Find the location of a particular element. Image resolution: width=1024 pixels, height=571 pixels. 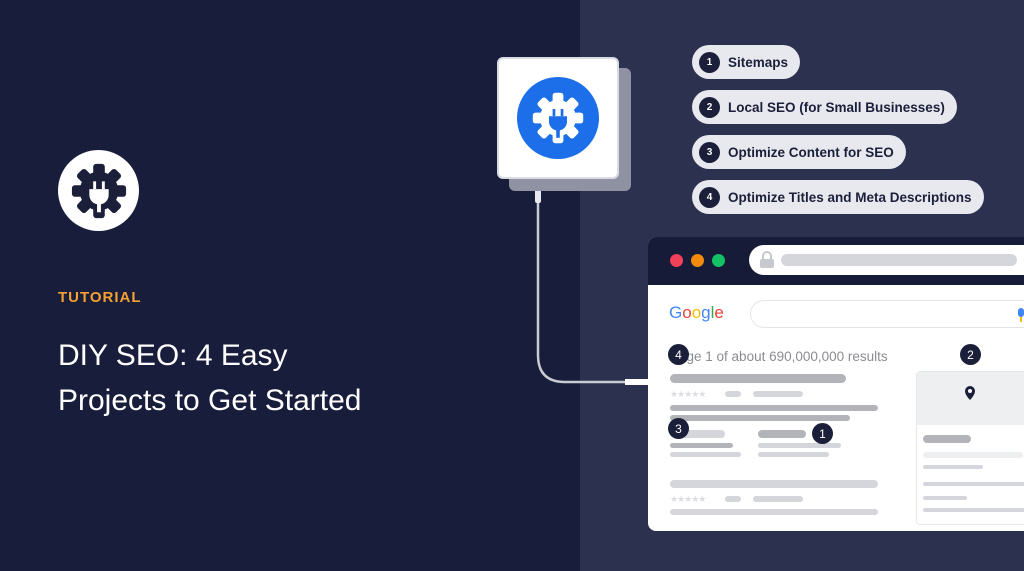

project-pill: 2 Local SEO (for Small Businesses) is located at coordinates (824, 107).